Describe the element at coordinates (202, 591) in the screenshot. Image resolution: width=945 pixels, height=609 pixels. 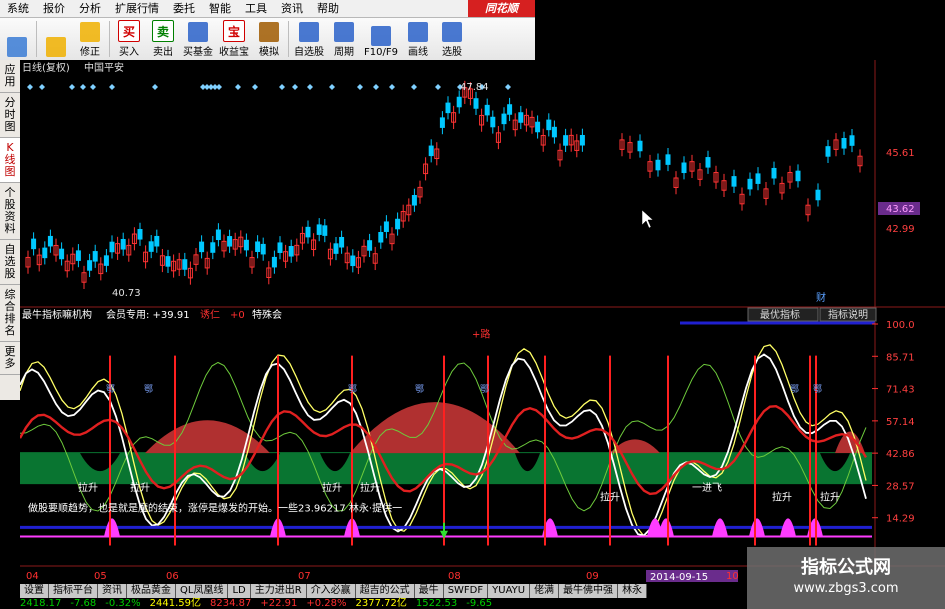
I see `bottom-tab-4: QL凤凰线` at that location.